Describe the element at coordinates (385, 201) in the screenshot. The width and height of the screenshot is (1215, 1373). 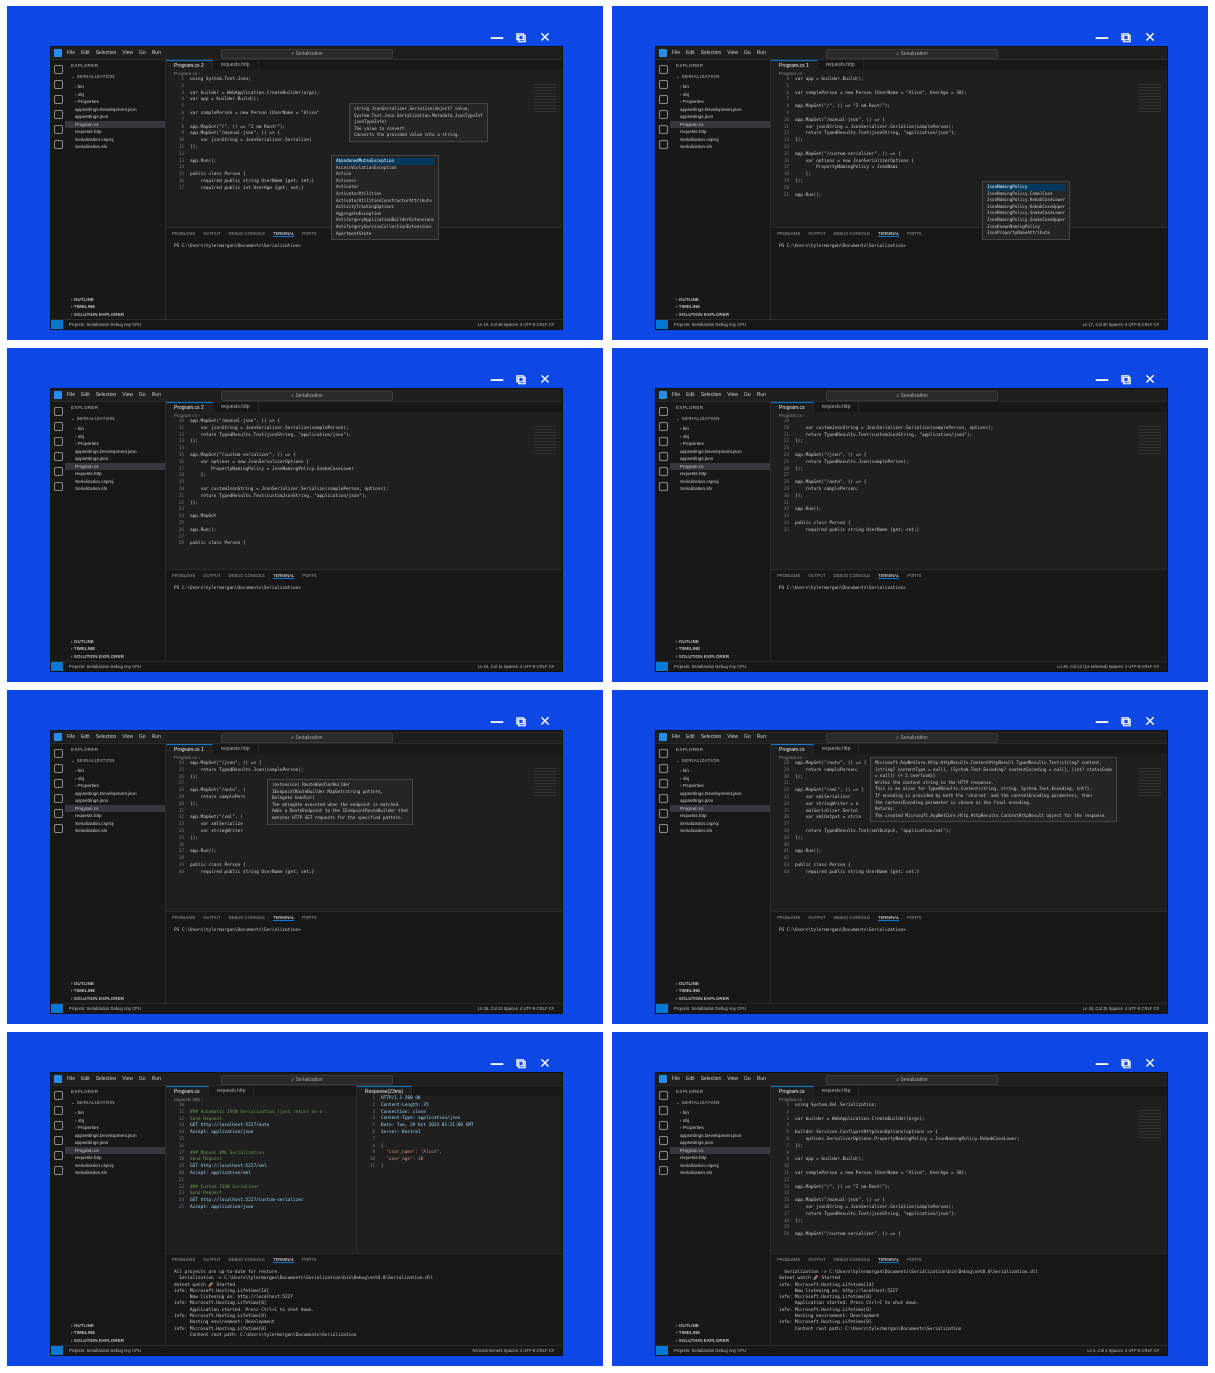
I see `completion-item: ActivatorUtilitiesConstructorAttribute` at that location.